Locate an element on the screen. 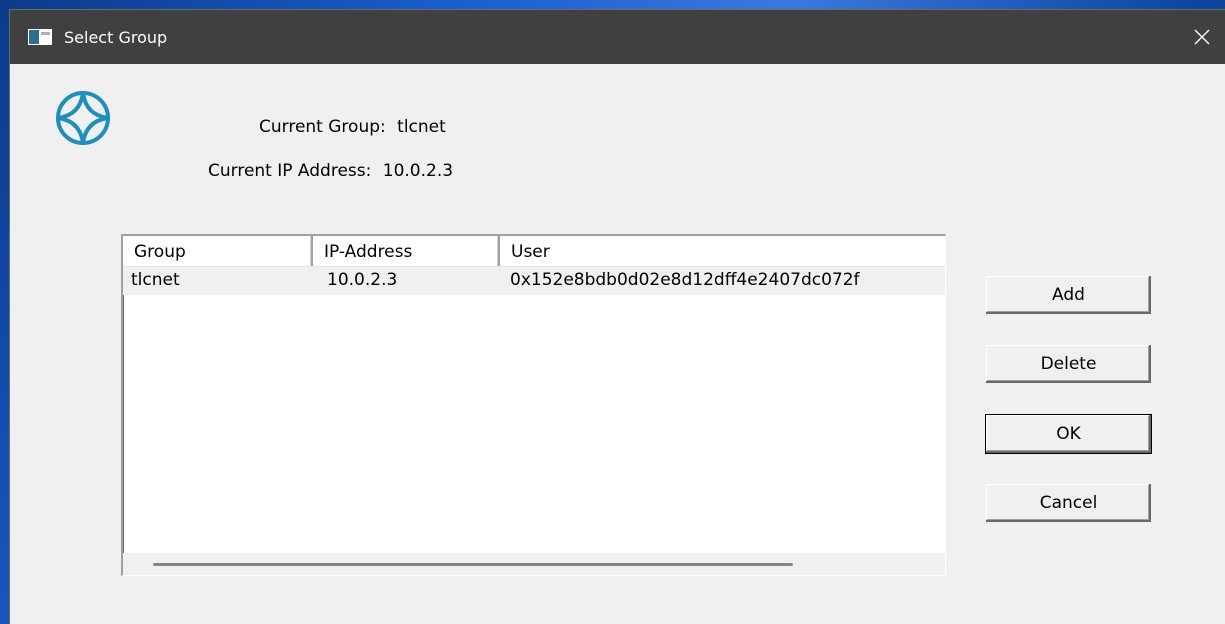 Image resolution: width=1225 pixels, height=624 pixels. current-group-row: Current Group: tlcnet is located at coordinates (352, 127).